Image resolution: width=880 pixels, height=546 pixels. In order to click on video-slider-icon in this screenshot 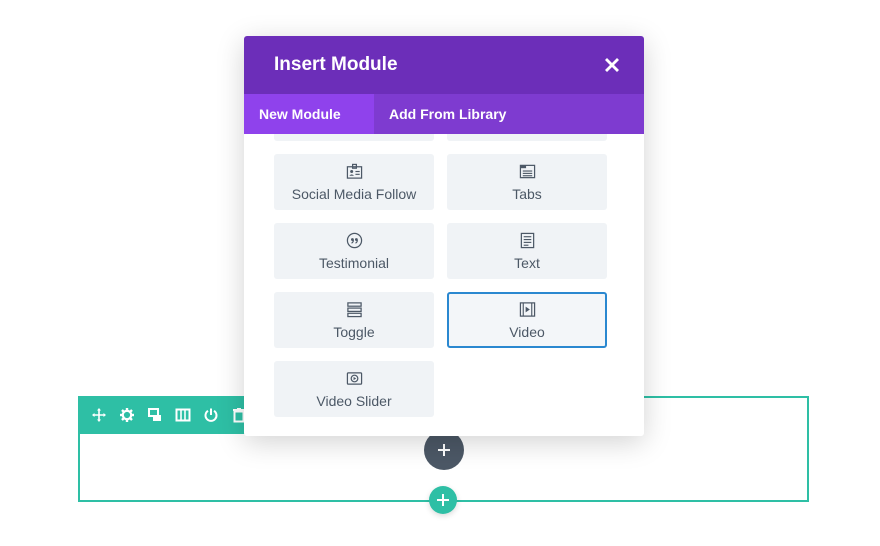, I will do `click(354, 378)`.